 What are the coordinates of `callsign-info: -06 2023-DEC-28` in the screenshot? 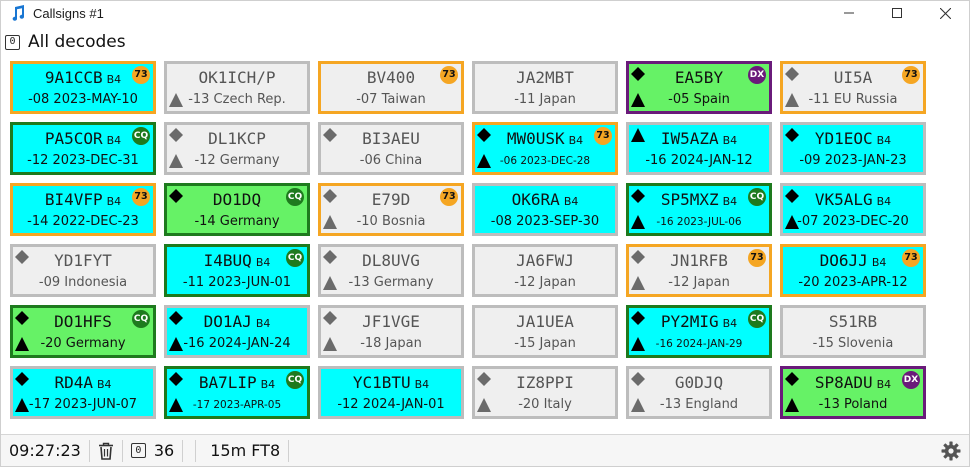 It's located at (545, 161).